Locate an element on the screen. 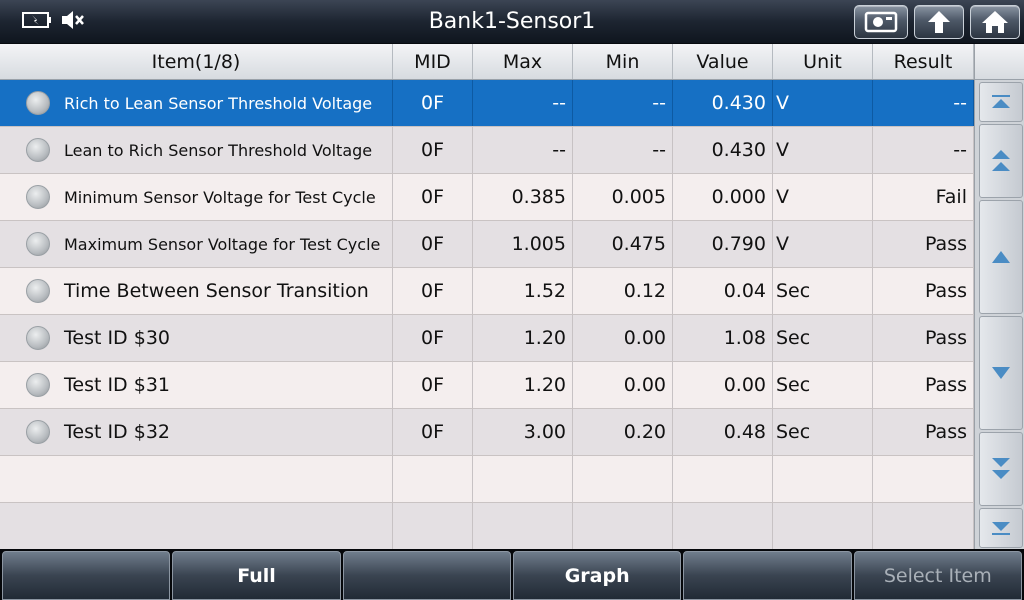 This screenshot has height=600, width=1024. table-row: Test ID $30 0F 1.20 0.00 1.08 Sec Pass is located at coordinates (487, 338).